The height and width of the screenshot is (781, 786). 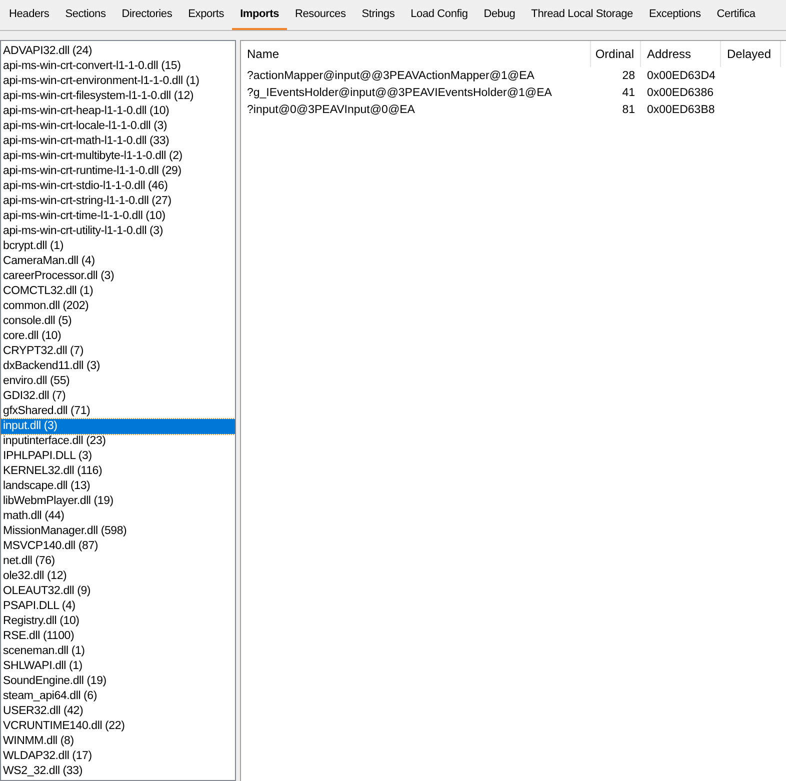 What do you see at coordinates (118, 576) in the screenshot?
I see `module-item: ole32.dll (12)` at bounding box center [118, 576].